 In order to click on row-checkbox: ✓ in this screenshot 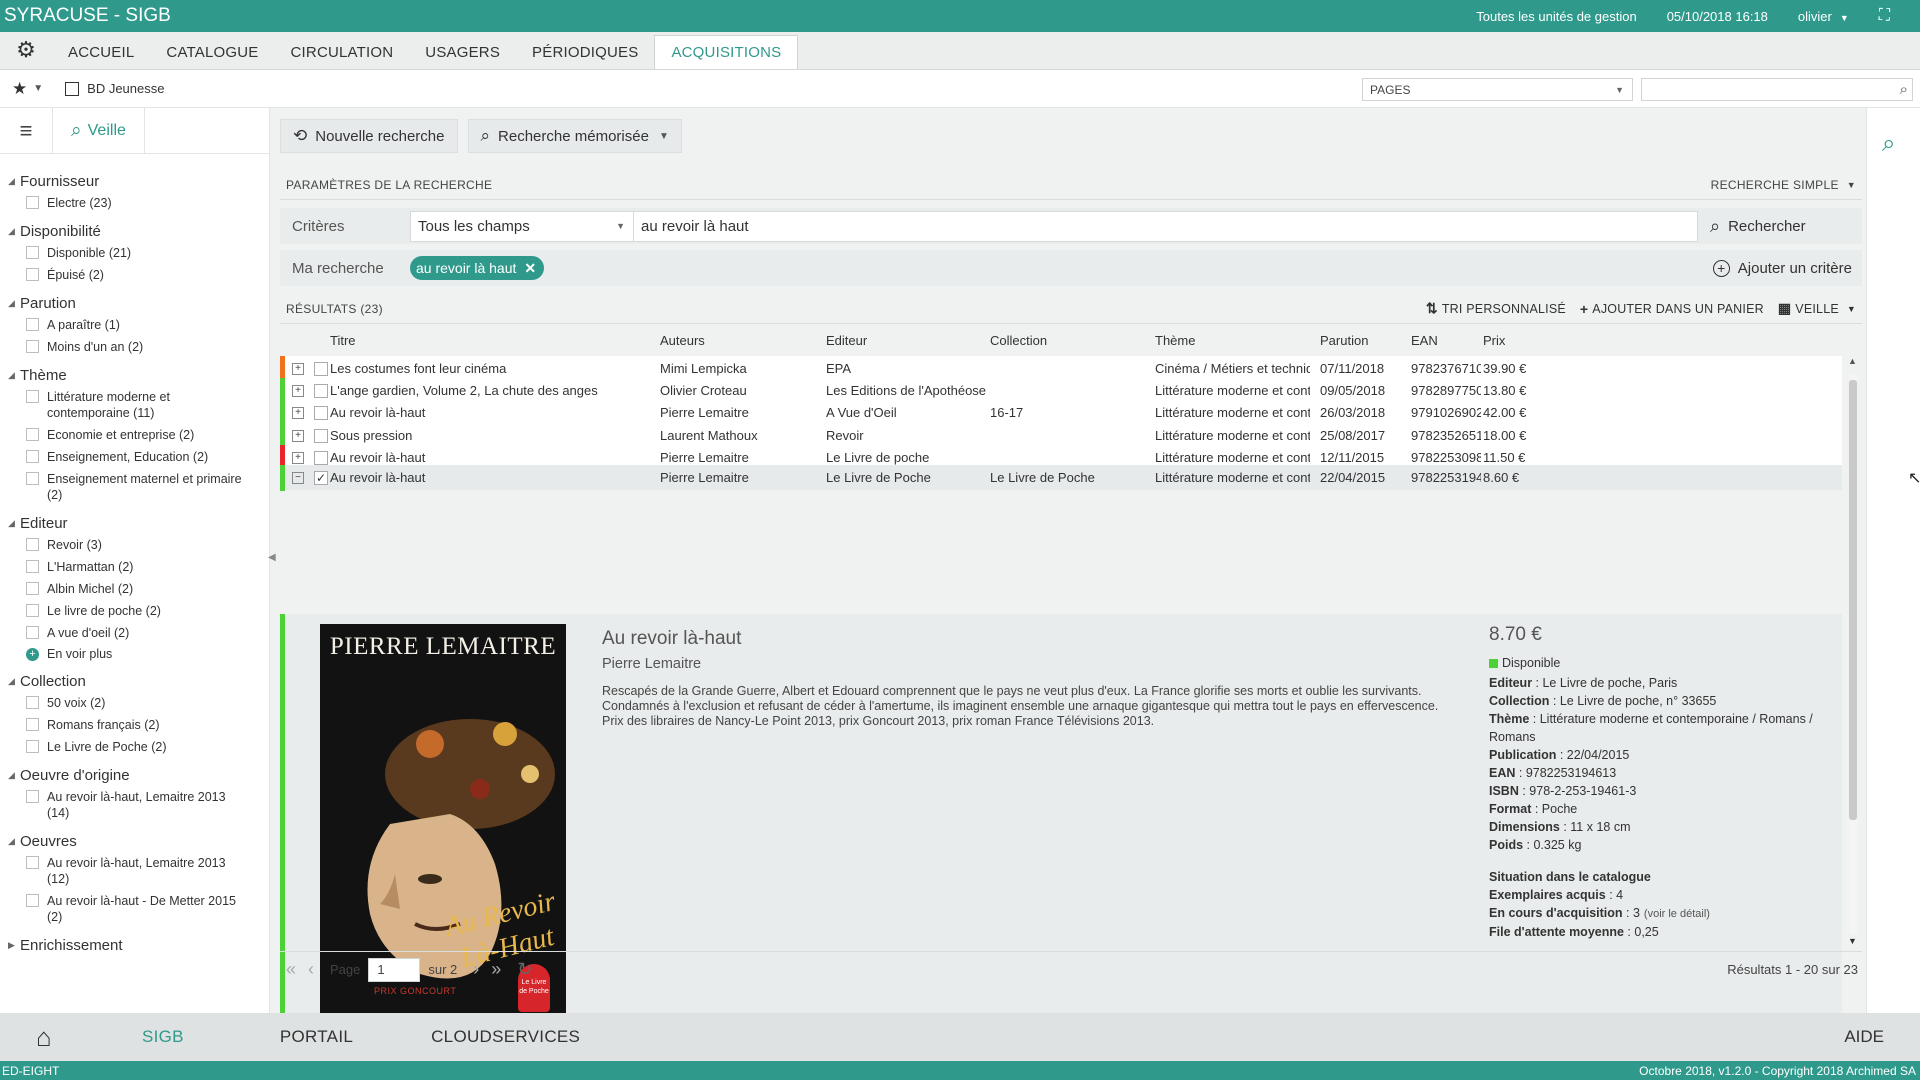, I will do `click(321, 478)`.